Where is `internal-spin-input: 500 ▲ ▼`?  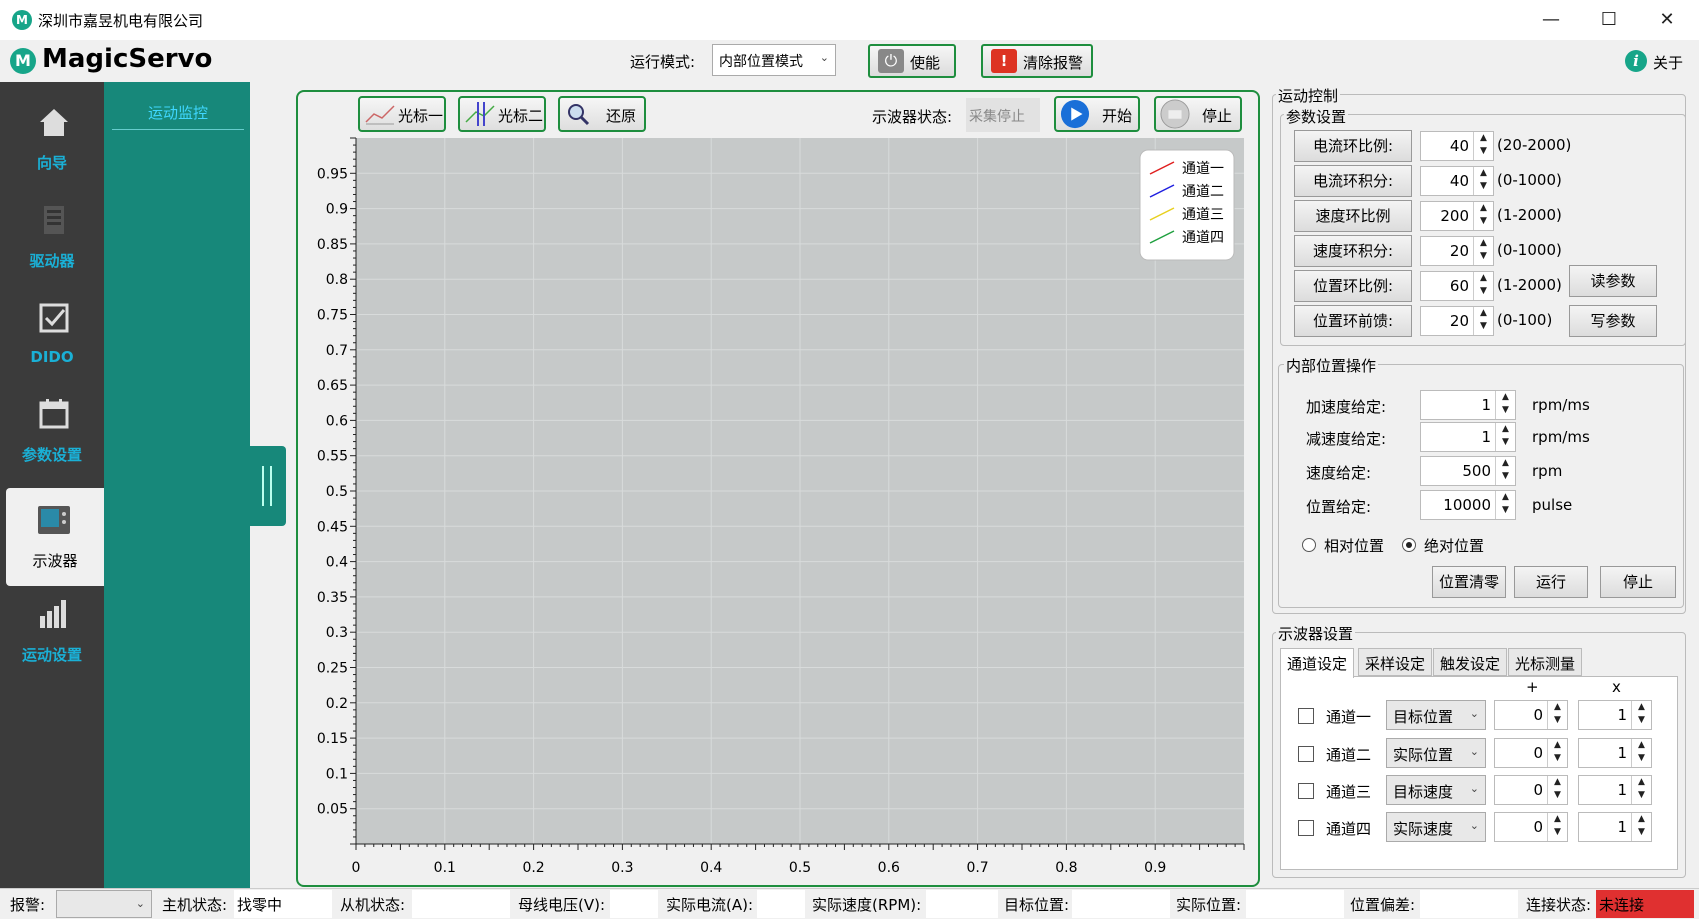
internal-spin-input: 500 ▲ ▼ is located at coordinates (1468, 471).